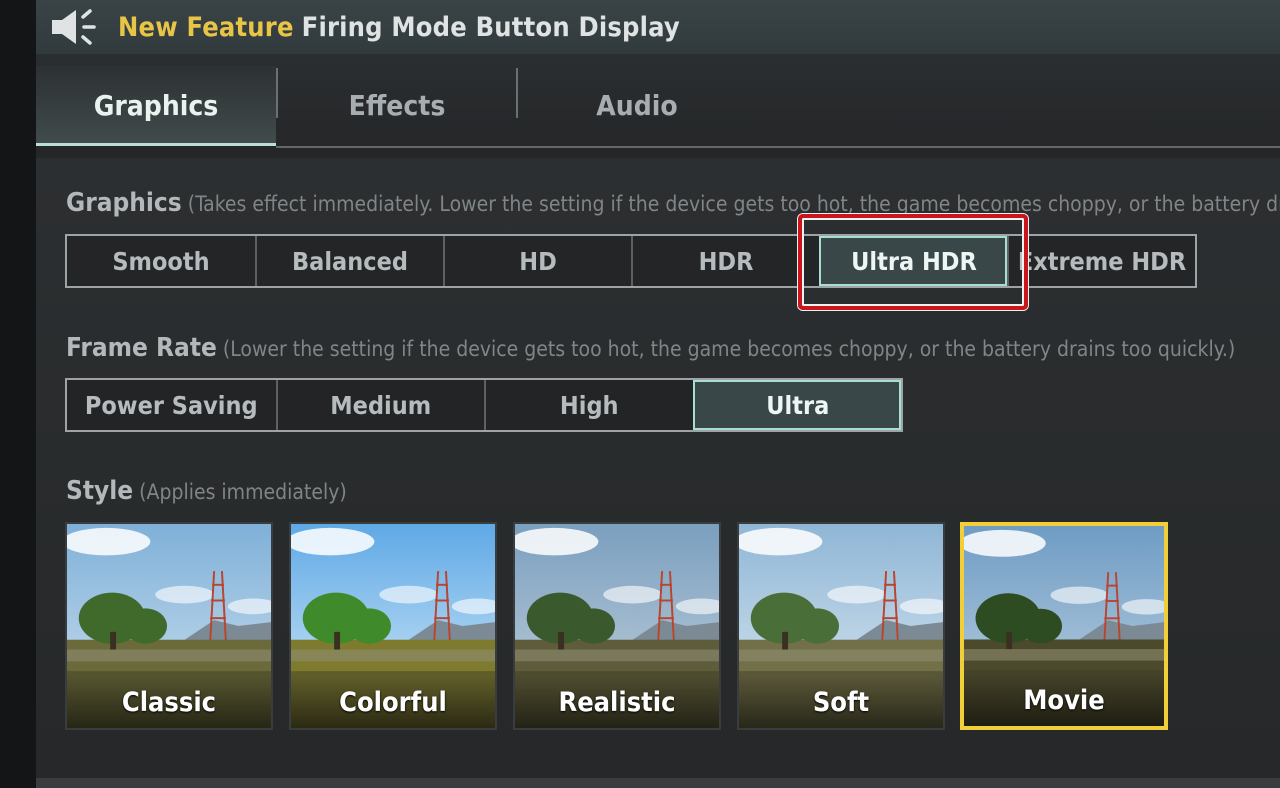 This screenshot has width=1280, height=788. I want to click on left-rail, so click(18, 394).